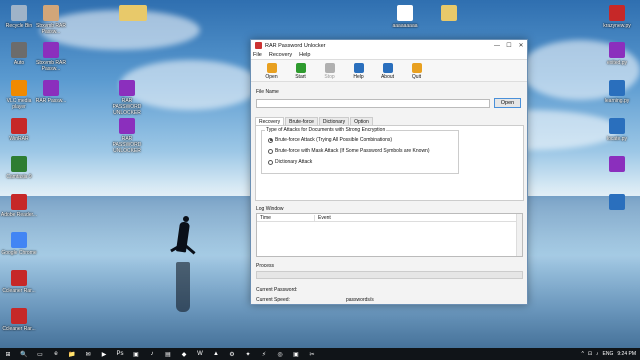 The width and height of the screenshot is (640, 360). I want to click on taskbar-app-icon: Ps, so click(120, 354).